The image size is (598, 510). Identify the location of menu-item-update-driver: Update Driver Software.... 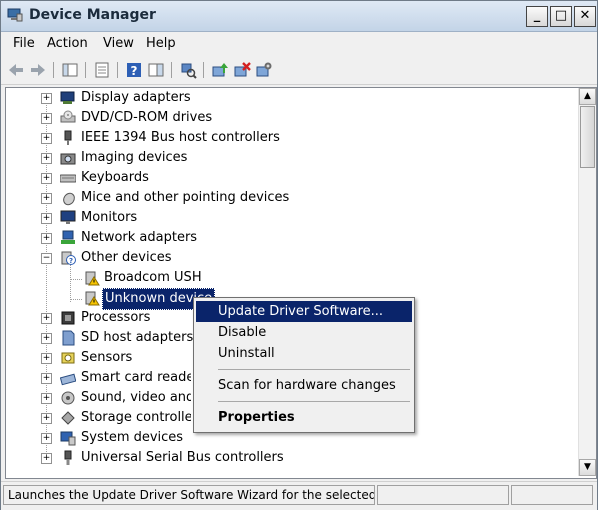
(304, 311).